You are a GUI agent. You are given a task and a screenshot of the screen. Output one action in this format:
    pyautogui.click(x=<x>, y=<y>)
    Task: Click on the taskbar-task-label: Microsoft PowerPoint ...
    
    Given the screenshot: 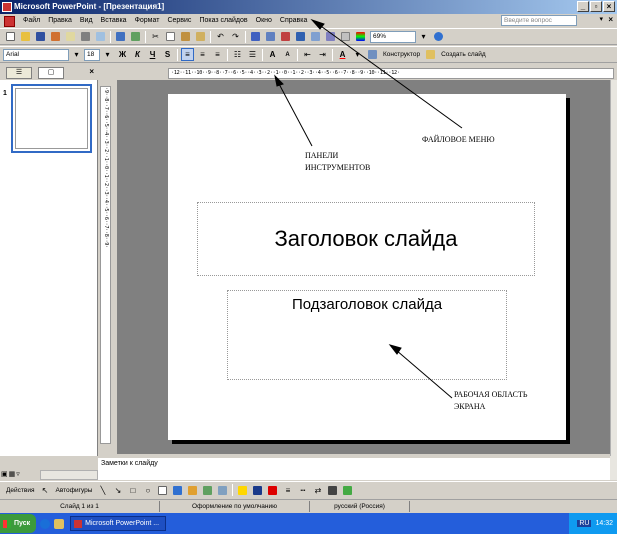 What is the action you would take?
    pyautogui.click(x=122, y=523)
    